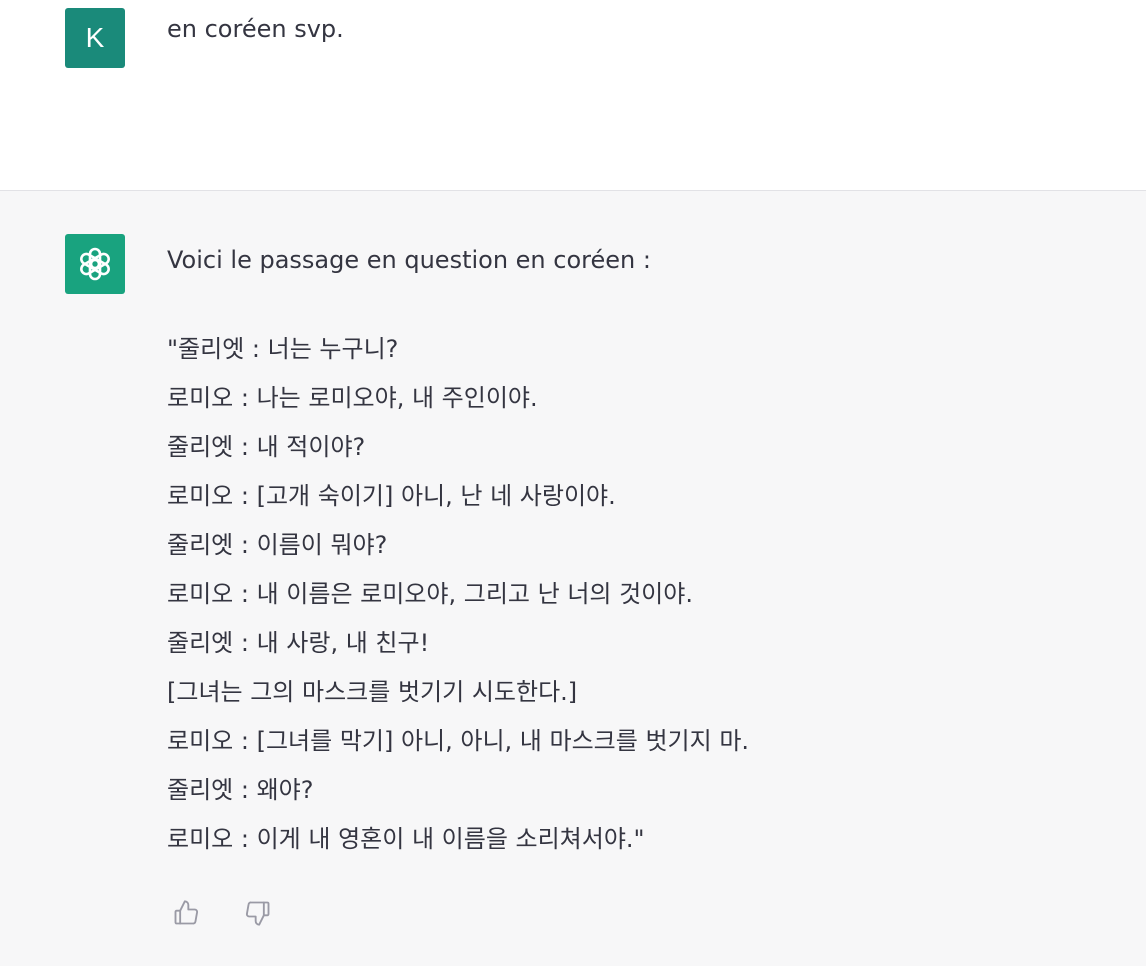 Image resolution: width=1146 pixels, height=966 pixels. I want to click on user-avatar: K, so click(95, 38).